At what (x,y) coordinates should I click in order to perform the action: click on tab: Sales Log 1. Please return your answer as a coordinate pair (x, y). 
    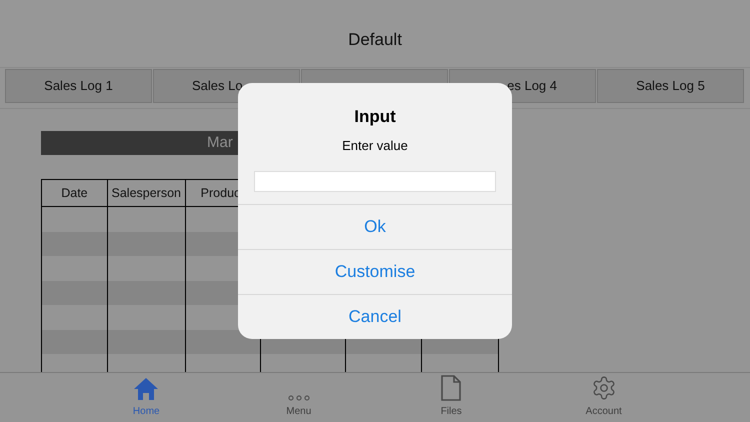
    Looking at the image, I should click on (78, 86).